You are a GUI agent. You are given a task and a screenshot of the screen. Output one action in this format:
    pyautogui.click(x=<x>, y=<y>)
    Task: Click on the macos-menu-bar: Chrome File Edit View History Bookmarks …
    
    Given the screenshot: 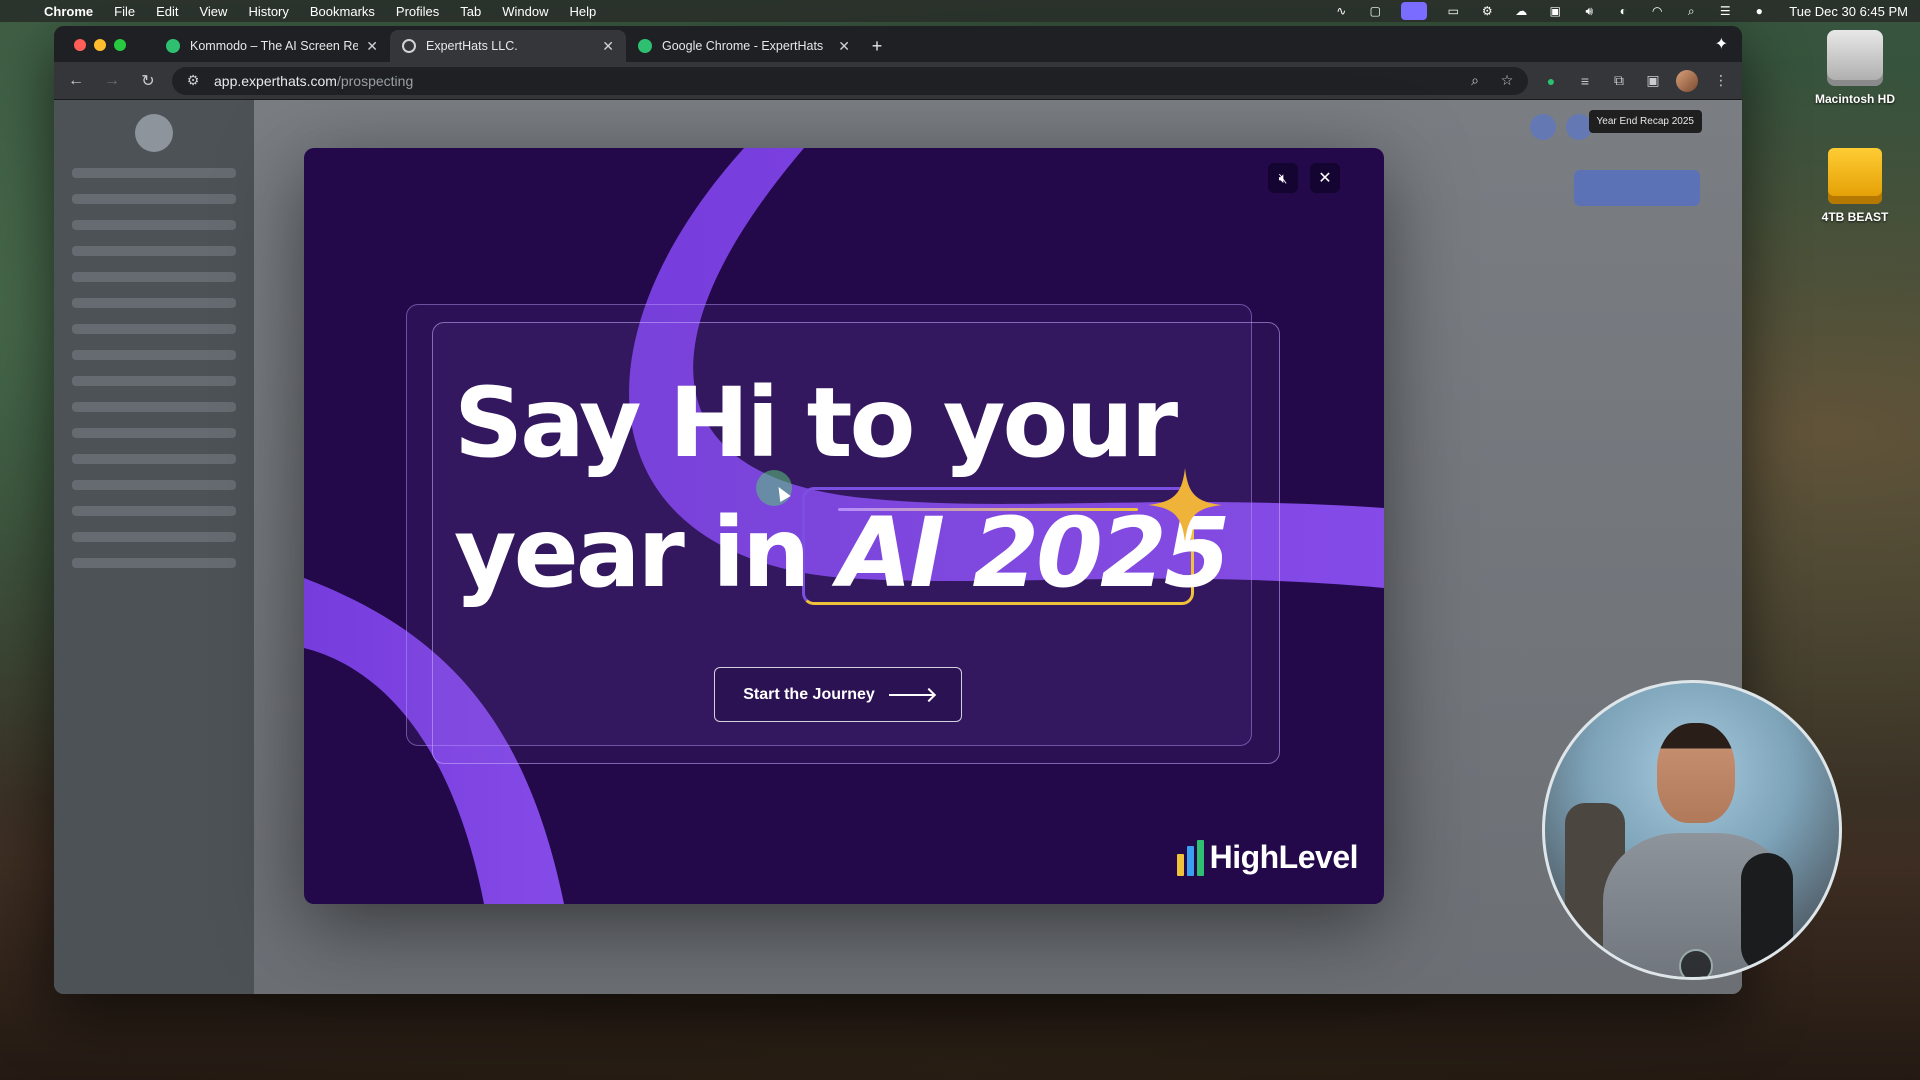 What is the action you would take?
    pyautogui.click(x=960, y=11)
    